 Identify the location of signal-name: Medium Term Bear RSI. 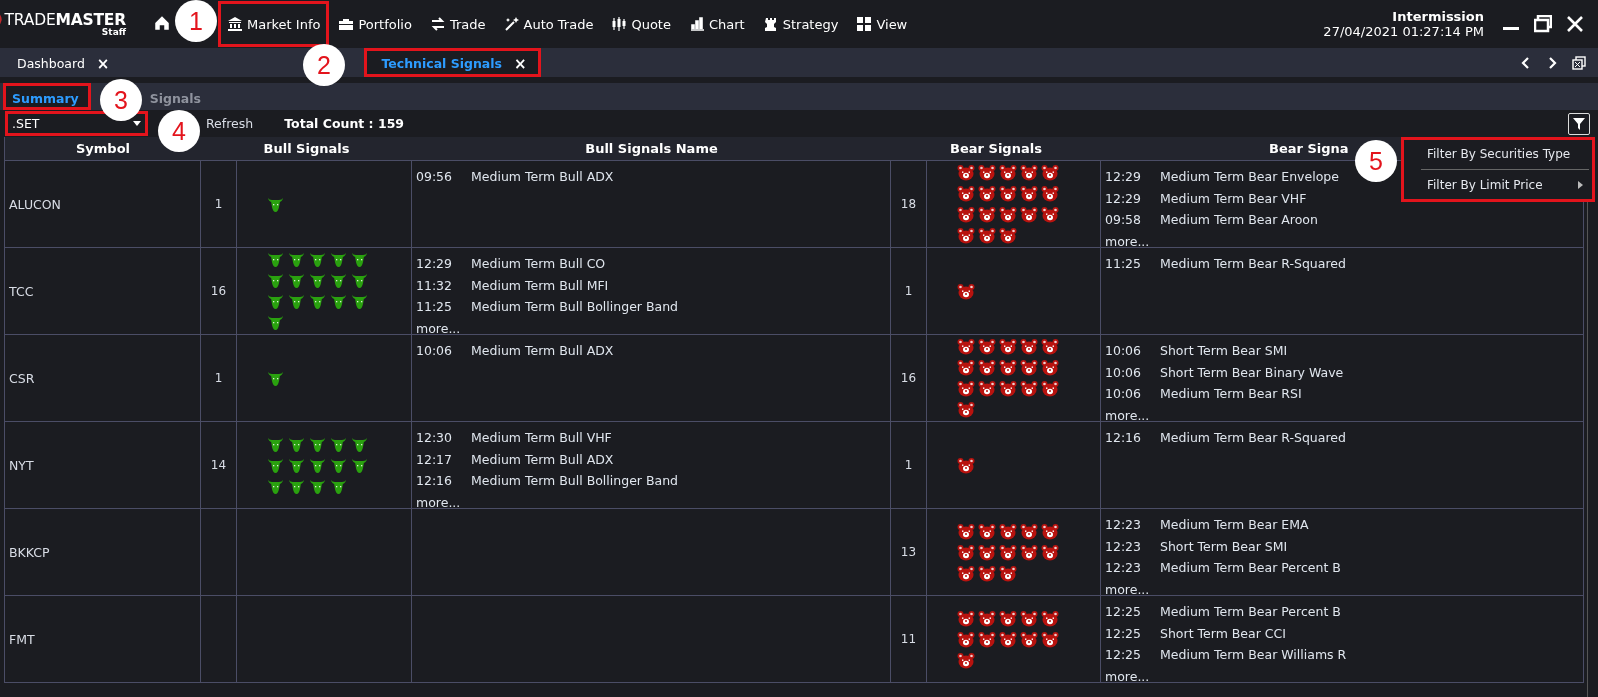
(1231, 394).